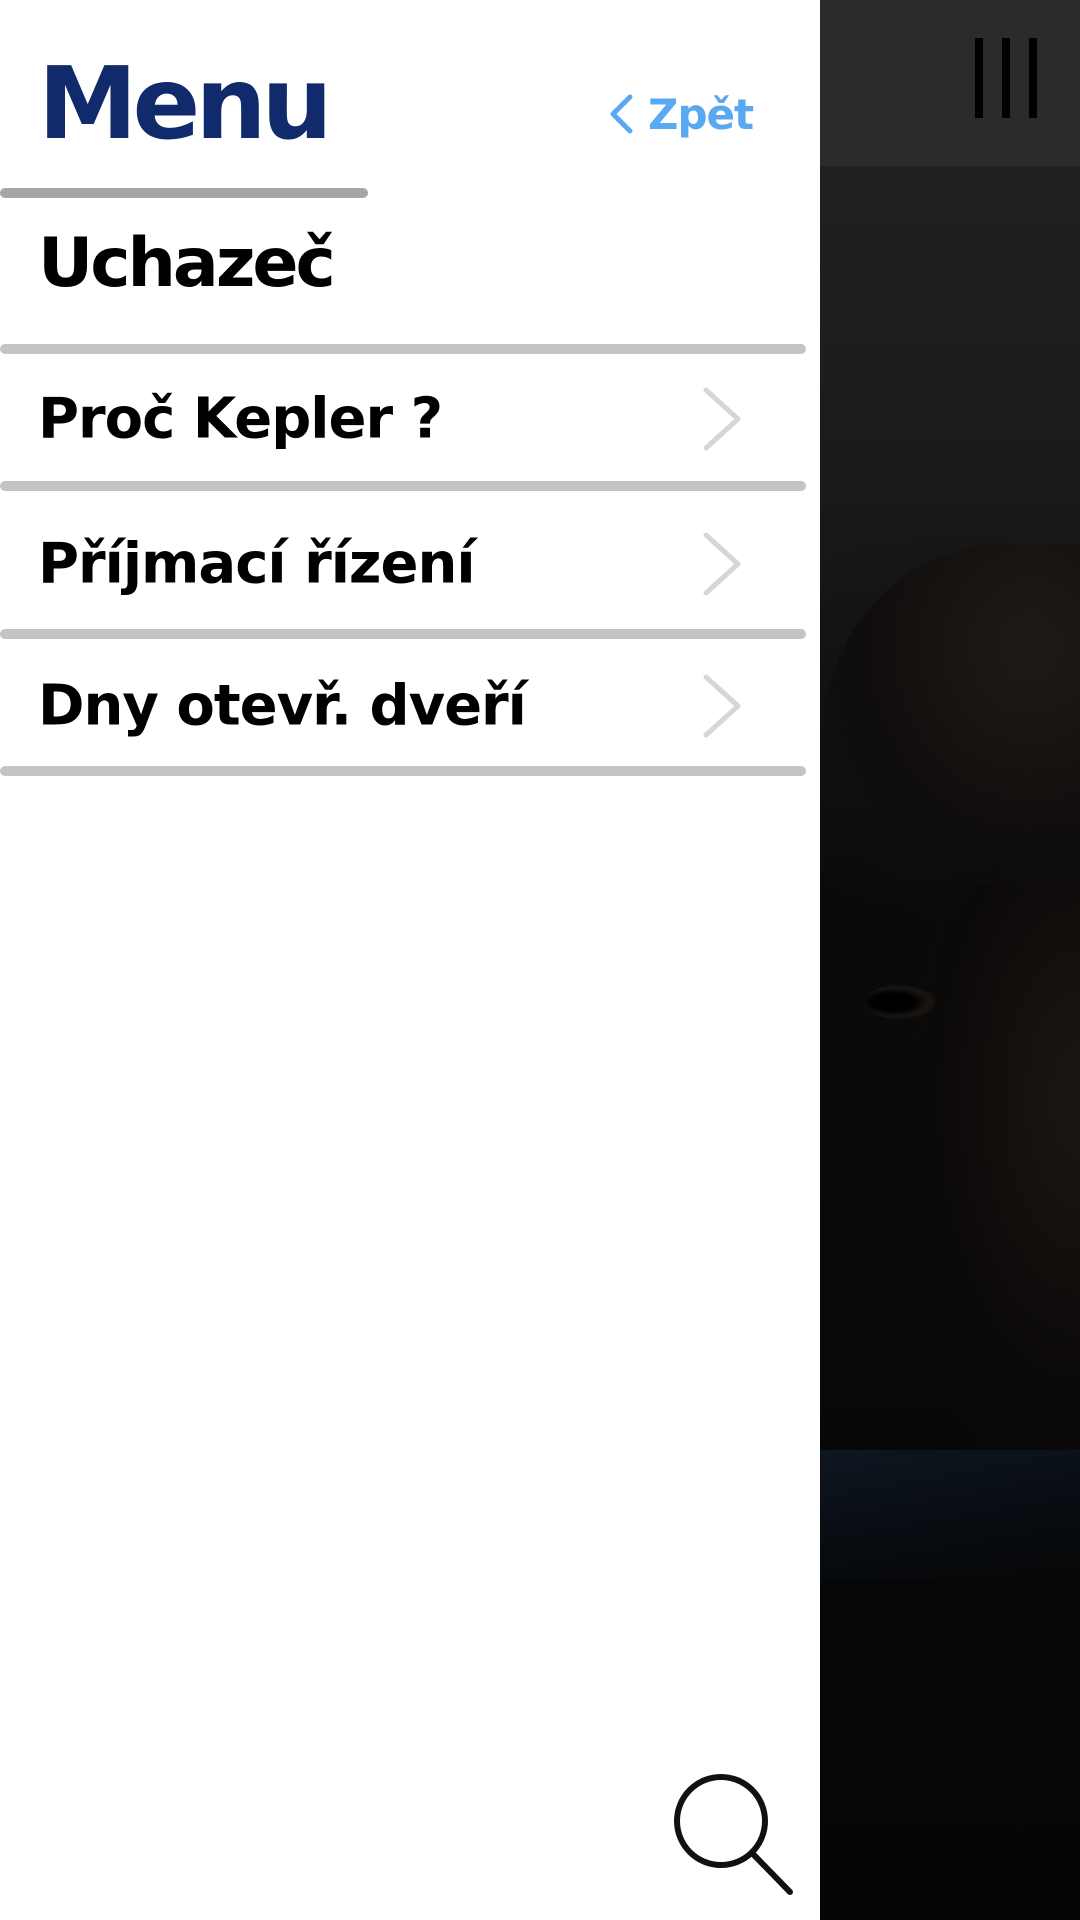  What do you see at coordinates (240, 419) in the screenshot?
I see `menu-item-label: Proč Kepler ?` at bounding box center [240, 419].